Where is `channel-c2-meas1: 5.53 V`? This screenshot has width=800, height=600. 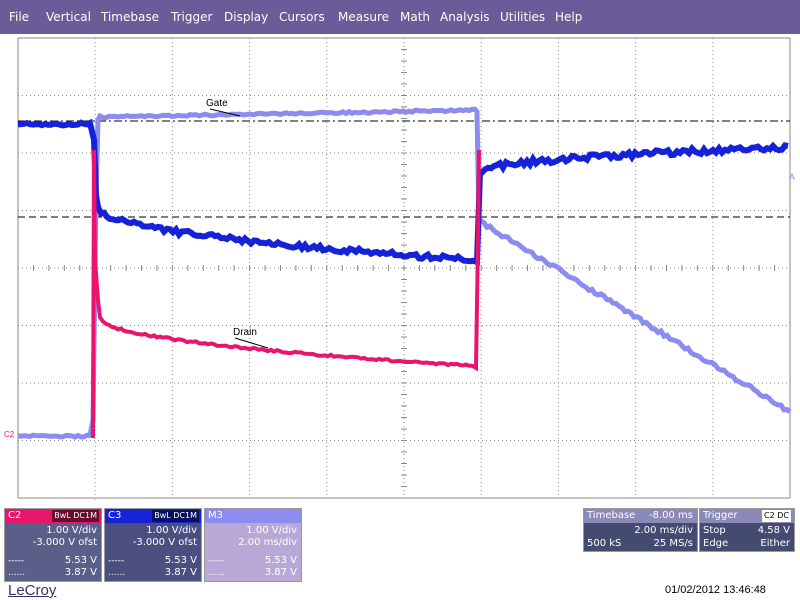
channel-c2-meas1: 5.53 V is located at coordinates (81, 561).